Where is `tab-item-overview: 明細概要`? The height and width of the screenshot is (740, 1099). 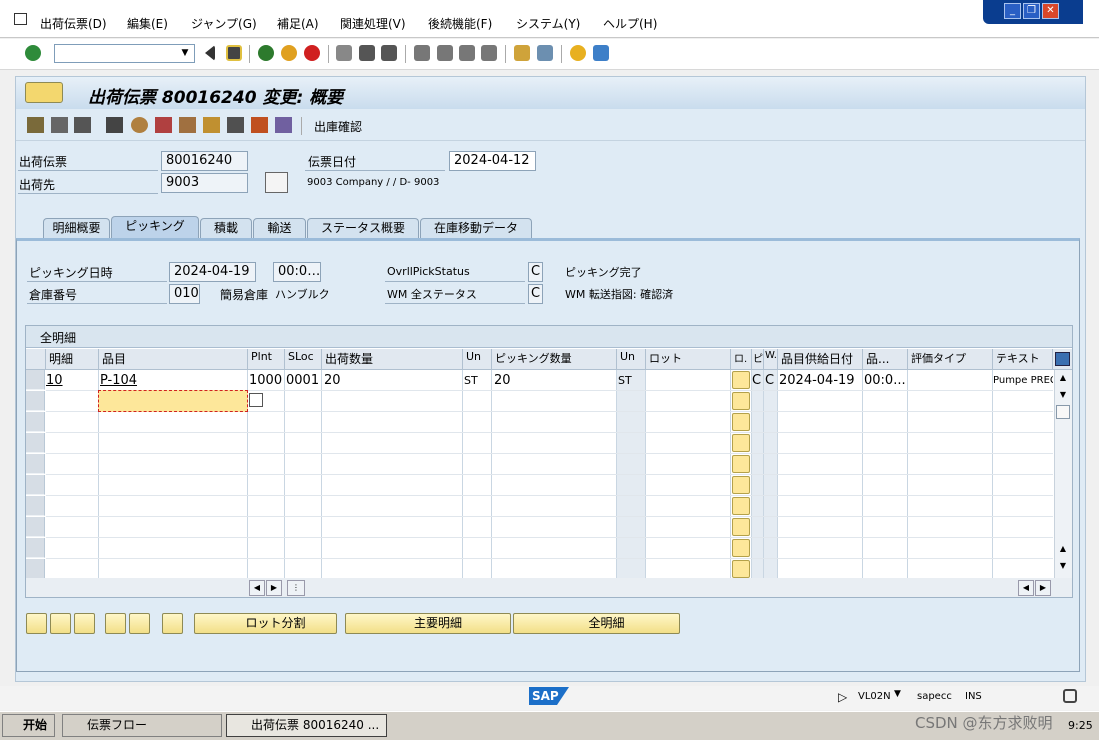
tab-item-overview: 明細概要 is located at coordinates (76, 228).